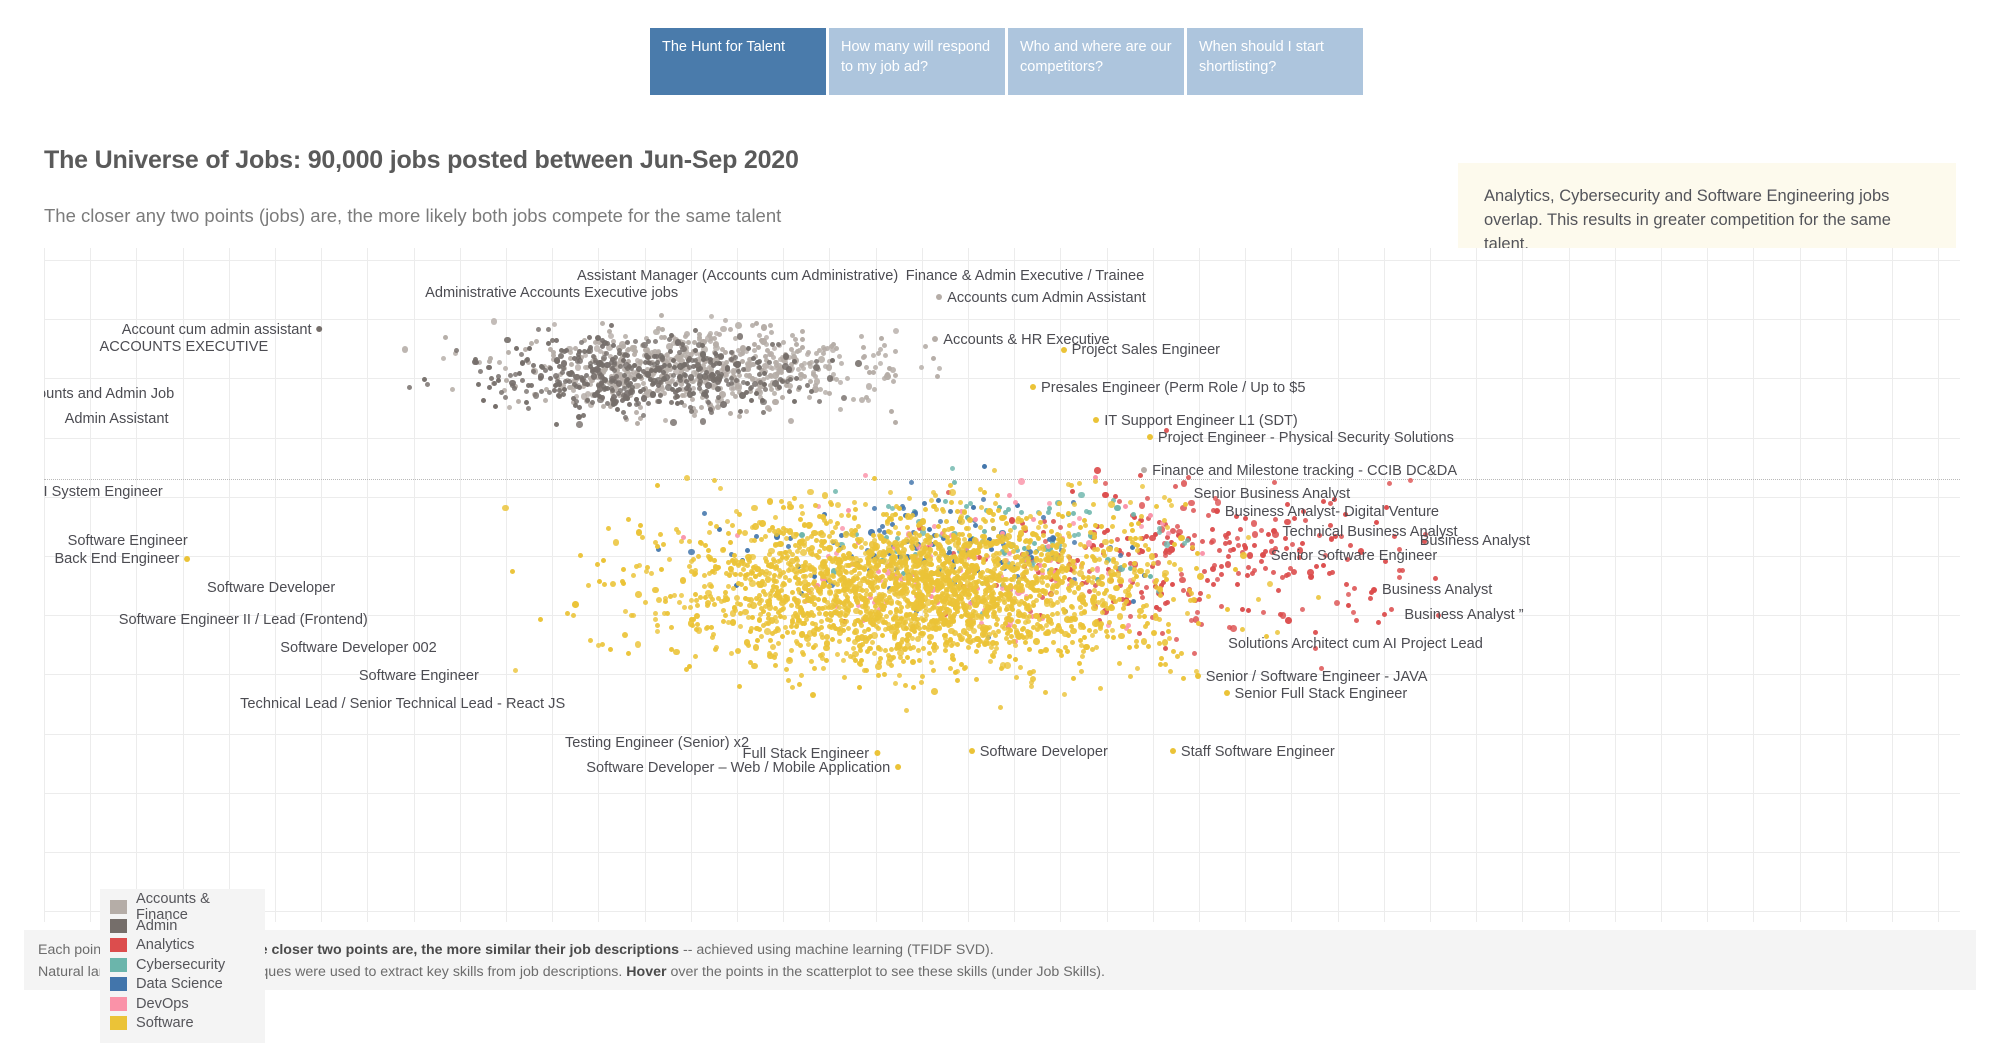  What do you see at coordinates (182, 984) in the screenshot?
I see `legend-item-data-science: Data Science` at bounding box center [182, 984].